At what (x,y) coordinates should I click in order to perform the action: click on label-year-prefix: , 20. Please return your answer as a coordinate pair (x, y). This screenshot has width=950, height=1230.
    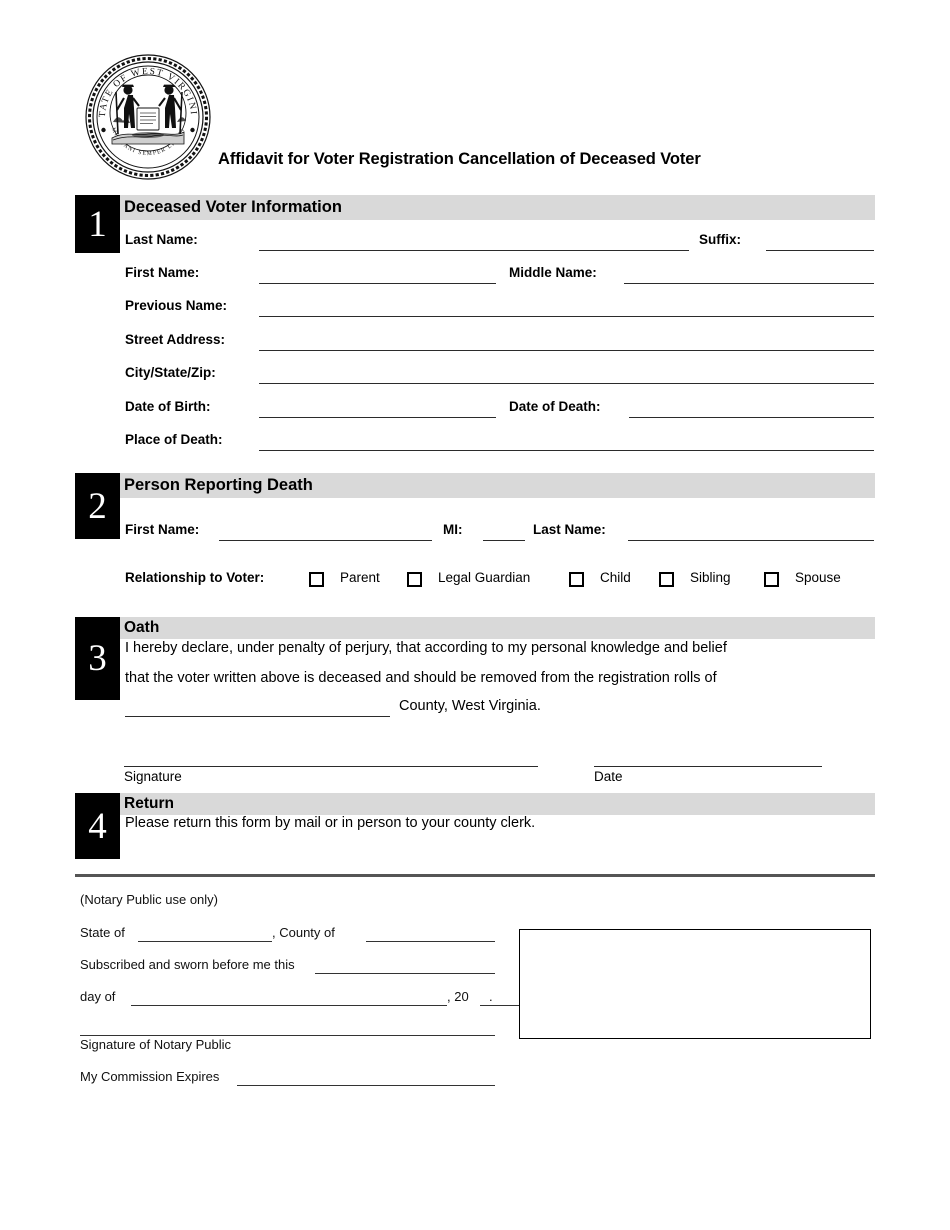
    Looking at the image, I should click on (458, 996).